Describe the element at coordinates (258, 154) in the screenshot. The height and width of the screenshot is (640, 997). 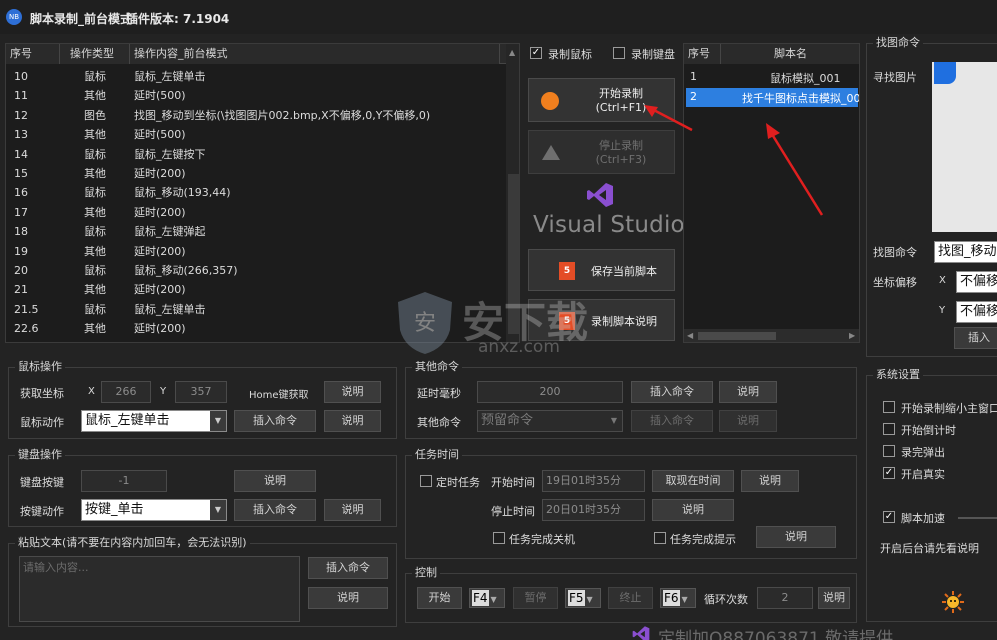
I see `record-row: 14 鼠标 鼠标_左键按下` at that location.